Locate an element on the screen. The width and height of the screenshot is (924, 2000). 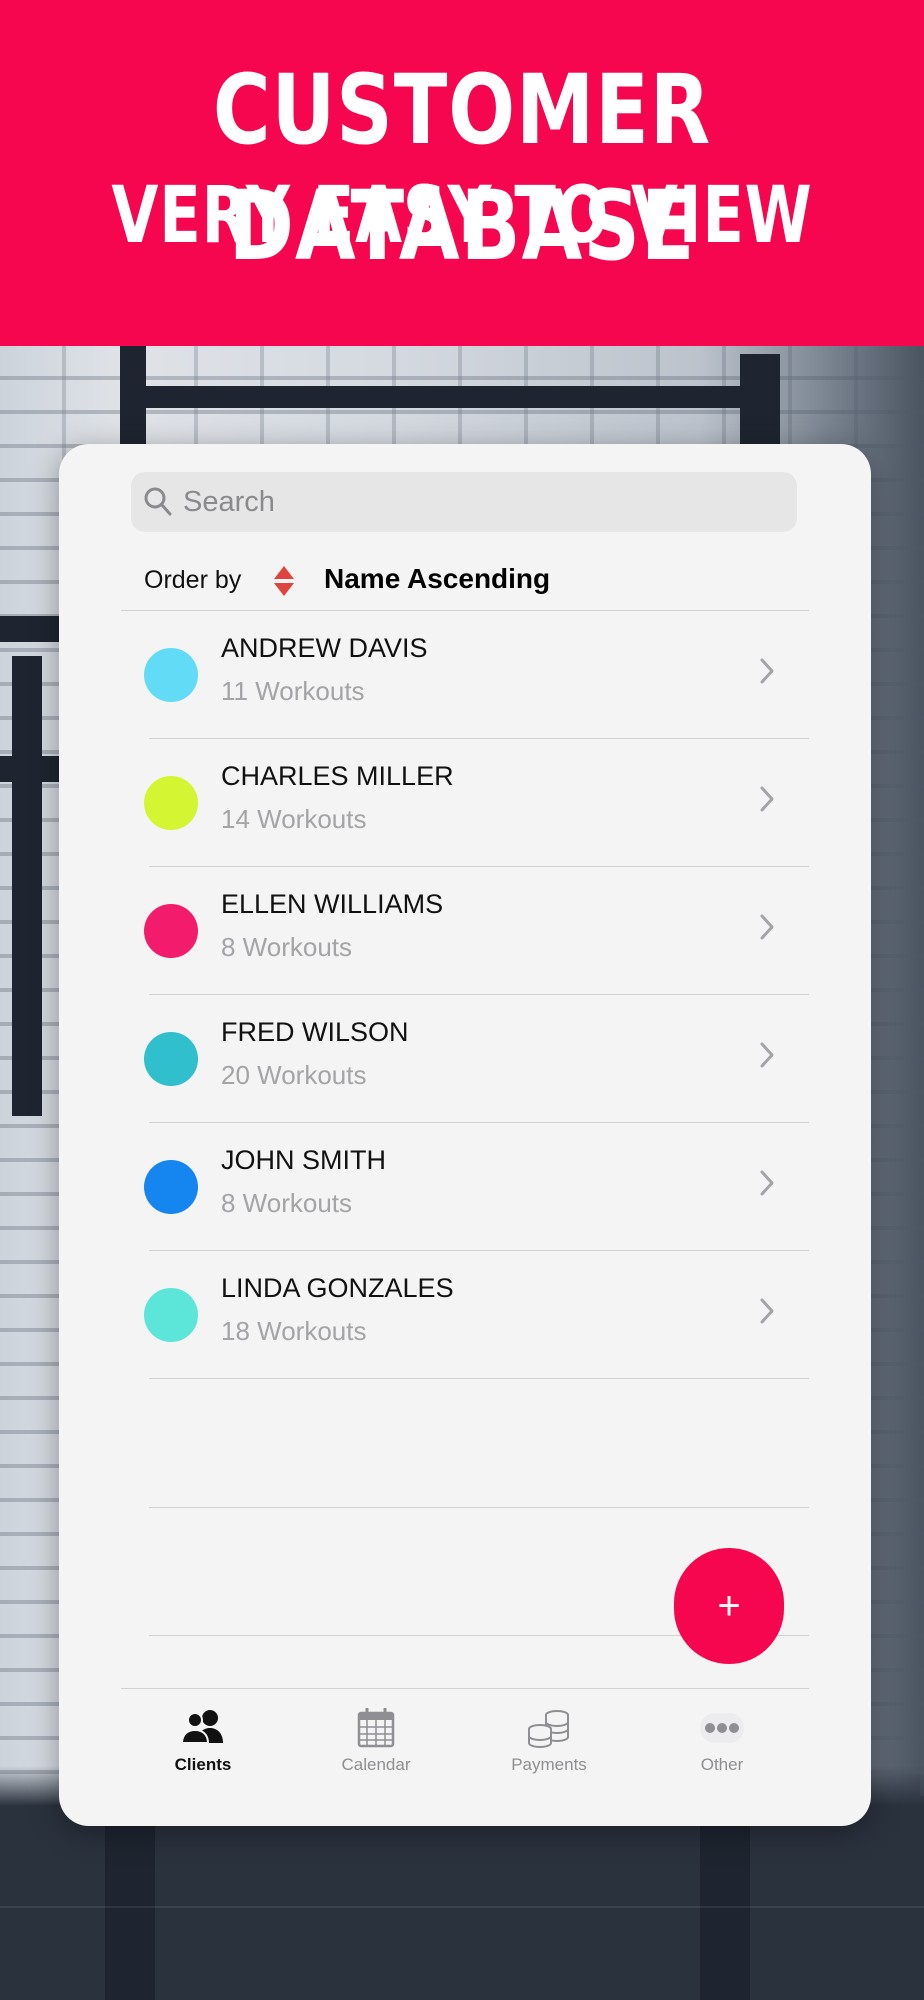
row-divider is located at coordinates (479, 1378).